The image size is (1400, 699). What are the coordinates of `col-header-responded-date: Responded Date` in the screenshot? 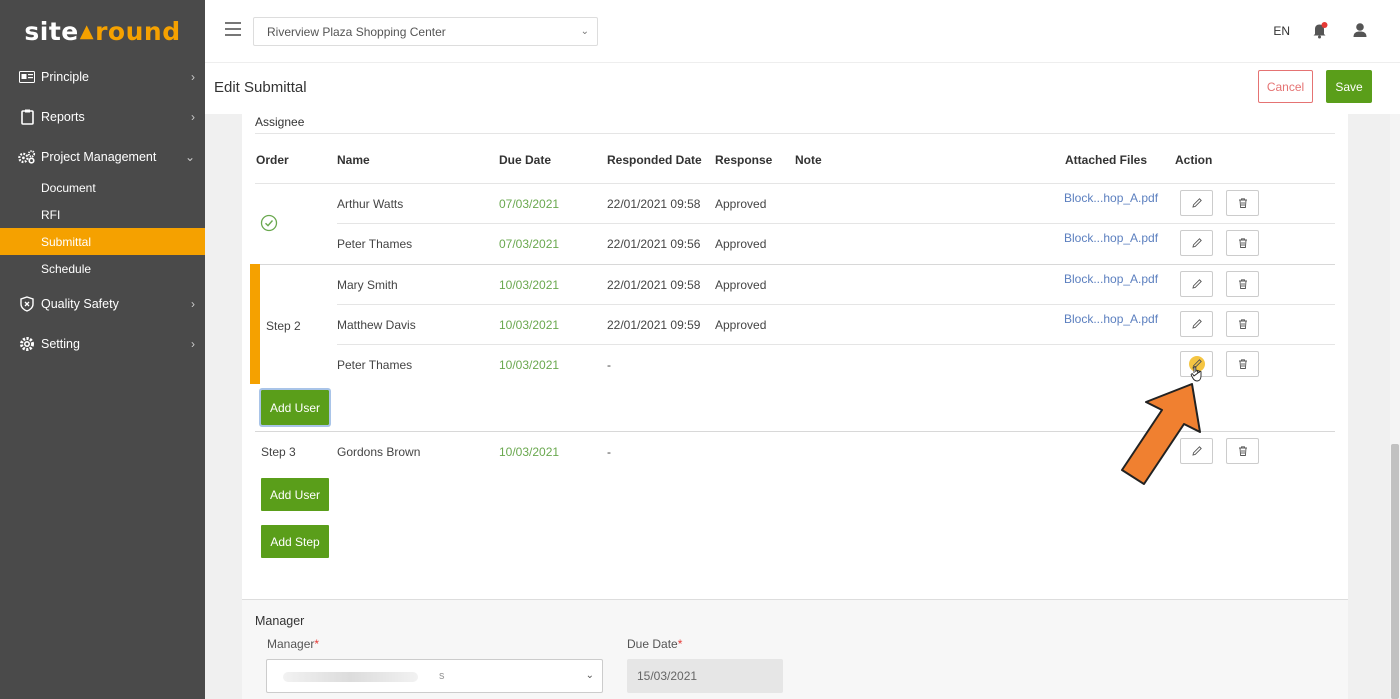 It's located at (654, 160).